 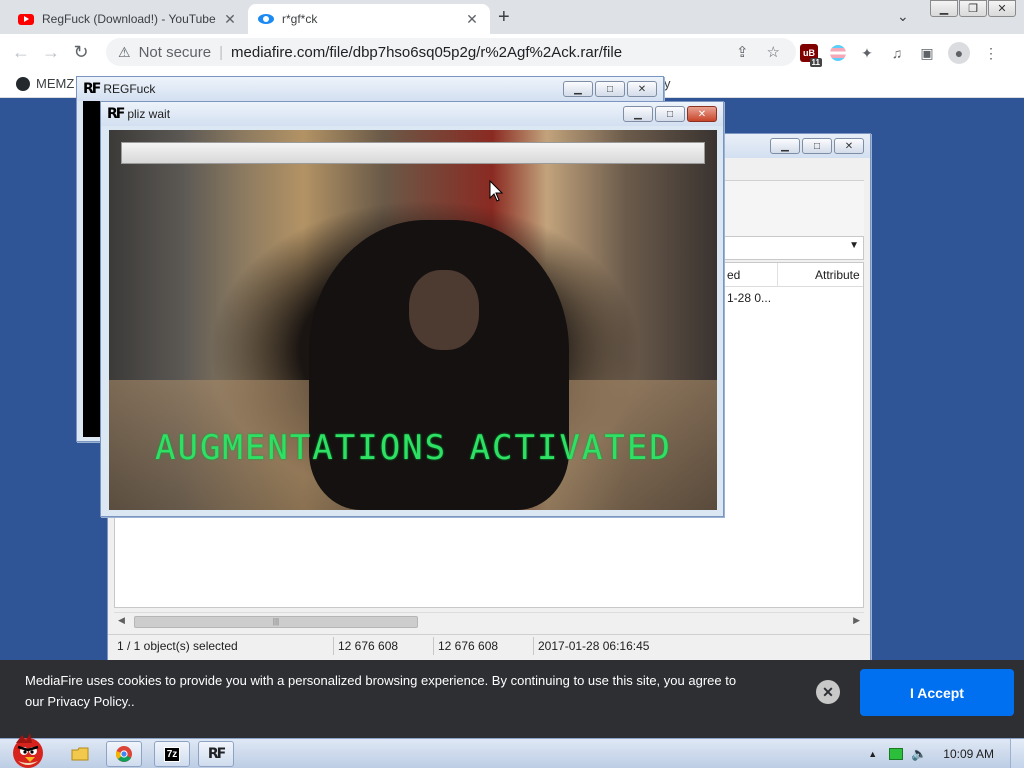 I want to click on mediafire-icon, so click(x=266, y=19).